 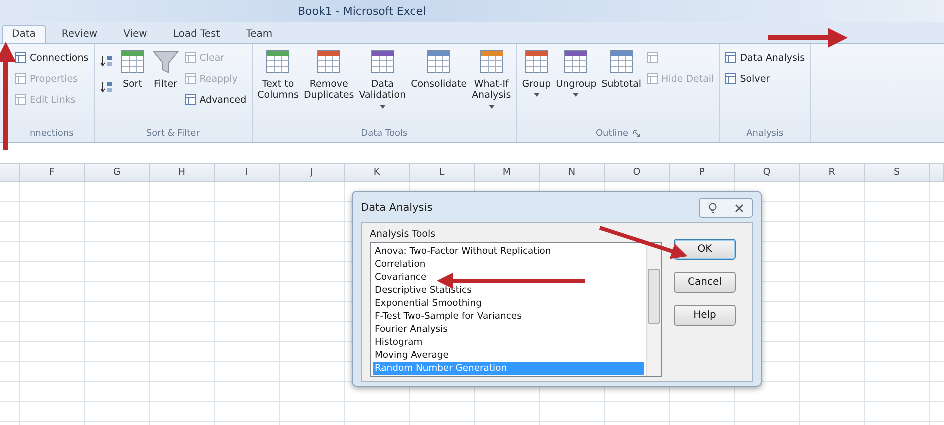 I want to click on ribbon-tab: Data, so click(x=24, y=34).